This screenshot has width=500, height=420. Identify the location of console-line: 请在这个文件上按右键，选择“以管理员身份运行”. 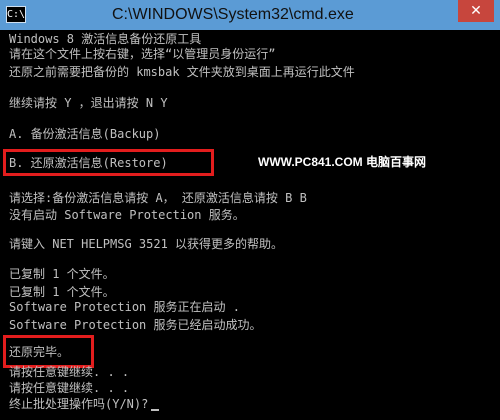
(142, 54).